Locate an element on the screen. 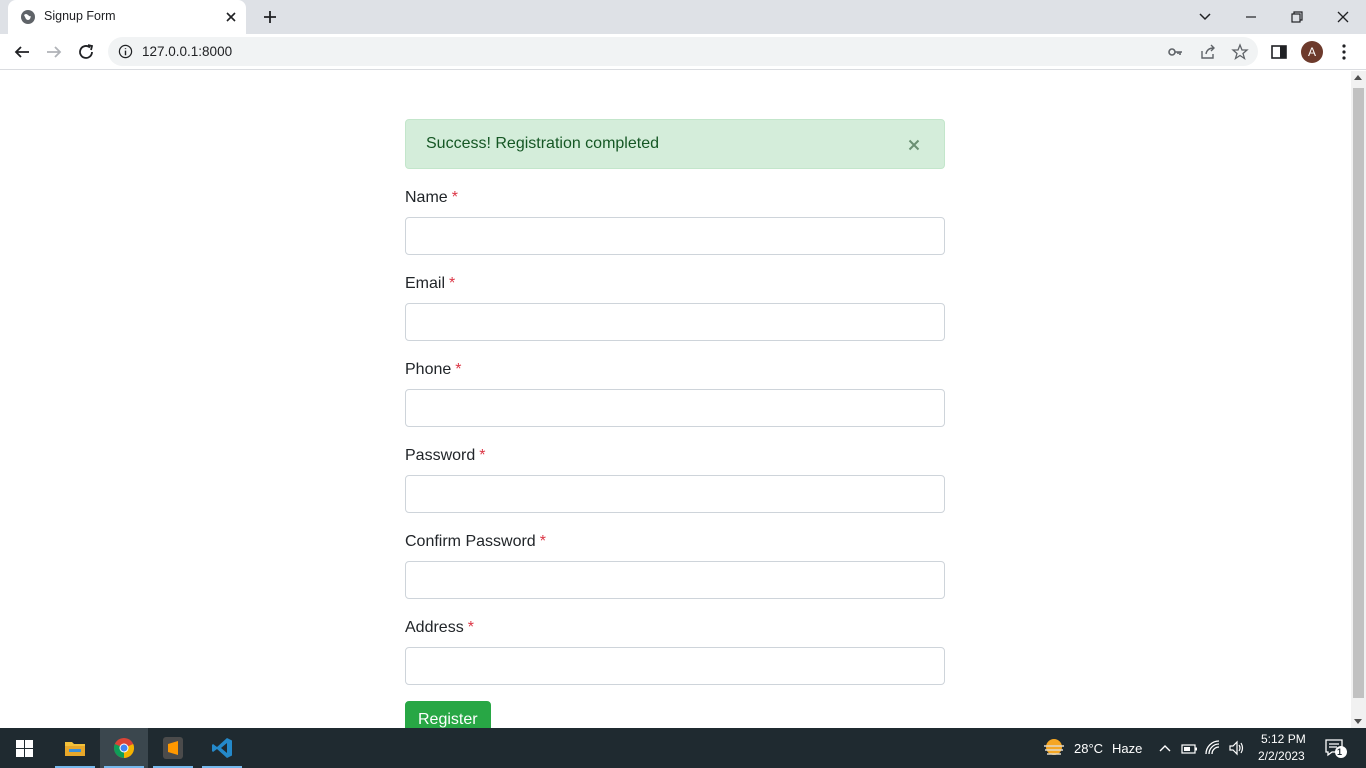 Image resolution: width=1366 pixels, height=768 pixels. url-text: 127.0.0.1:8000 is located at coordinates (187, 51).